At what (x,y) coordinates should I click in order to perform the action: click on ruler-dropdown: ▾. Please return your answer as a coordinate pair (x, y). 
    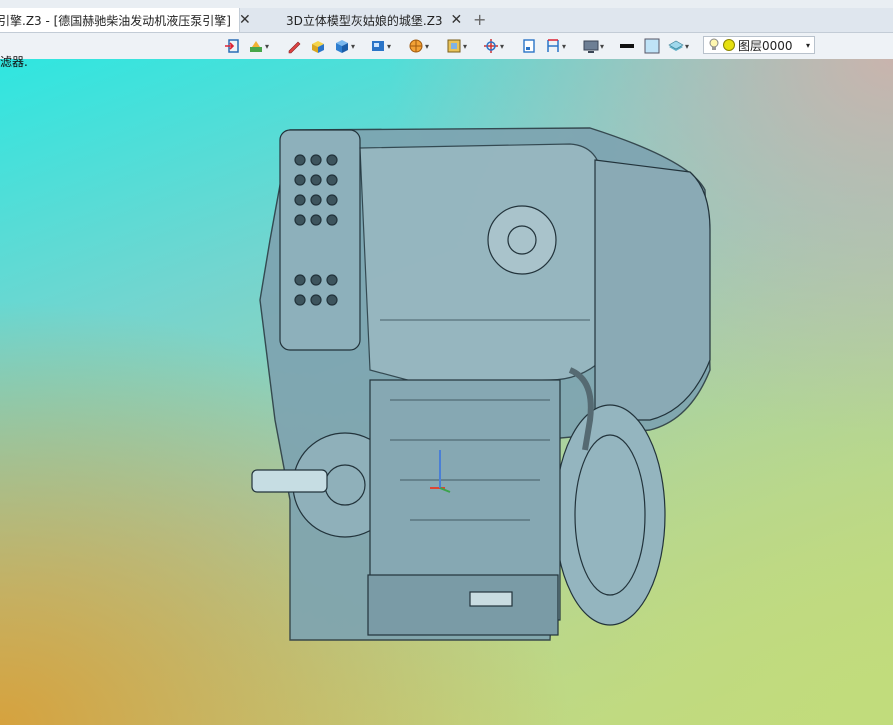
    Looking at the image, I should click on (555, 46).